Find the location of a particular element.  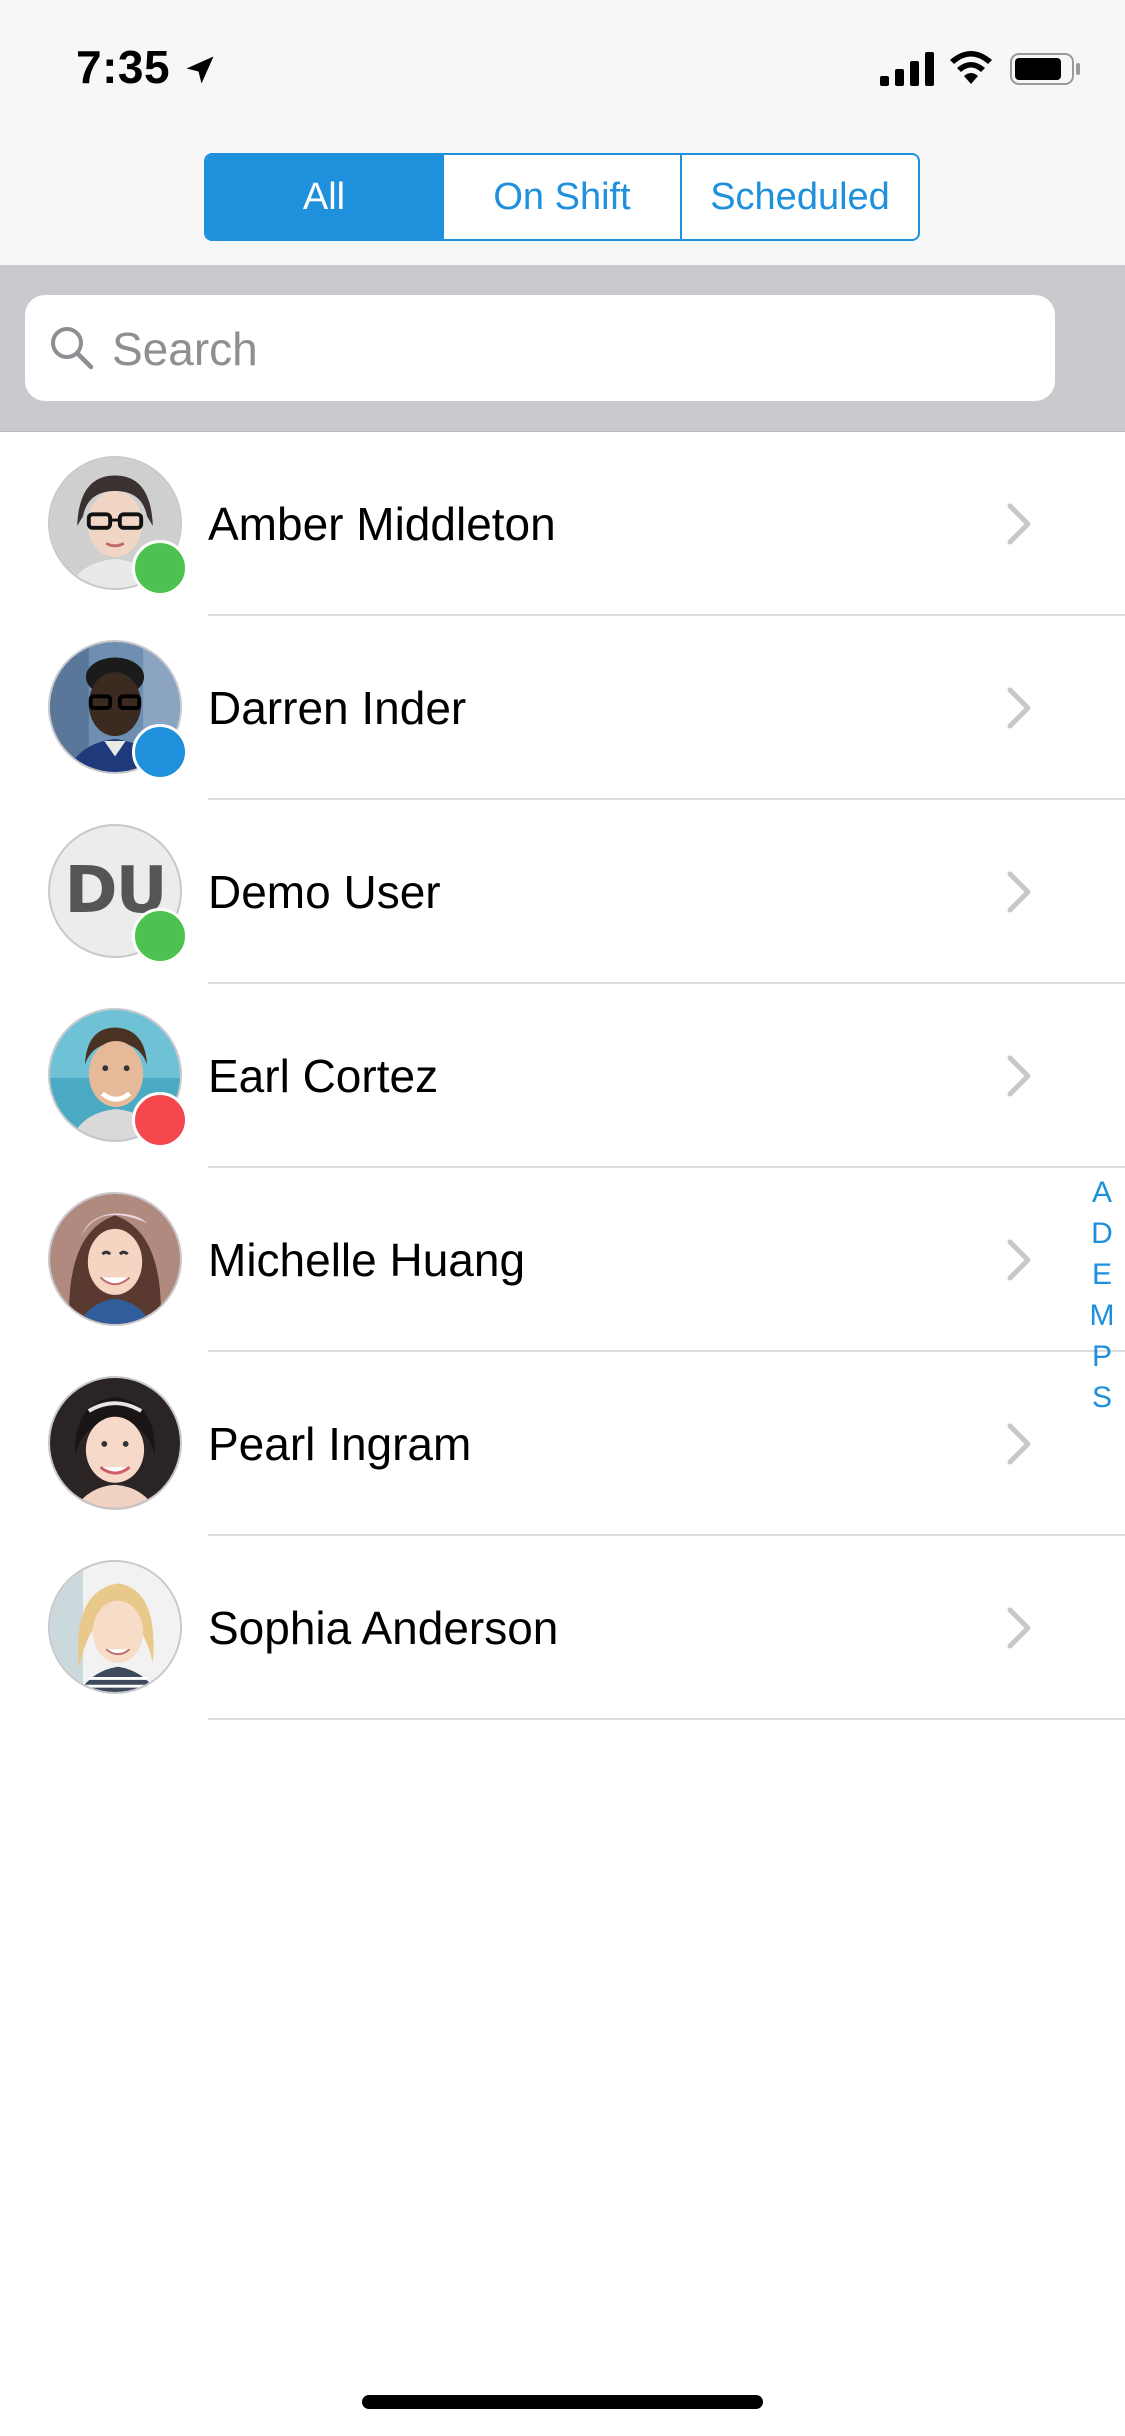

contact-name: Pearl Ingram is located at coordinates (340, 1444).